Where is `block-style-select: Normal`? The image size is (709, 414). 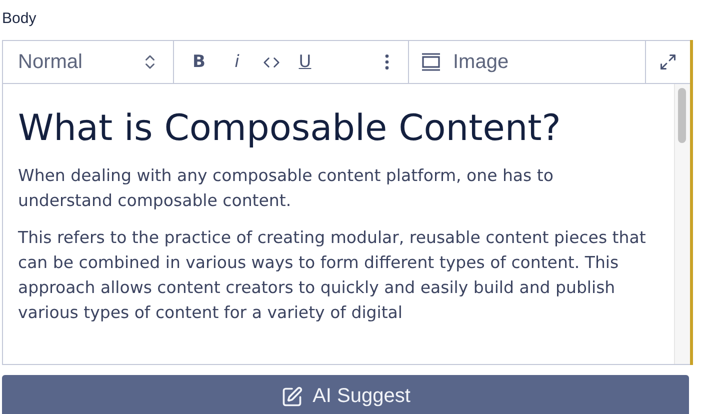 block-style-select: Normal is located at coordinates (88, 62).